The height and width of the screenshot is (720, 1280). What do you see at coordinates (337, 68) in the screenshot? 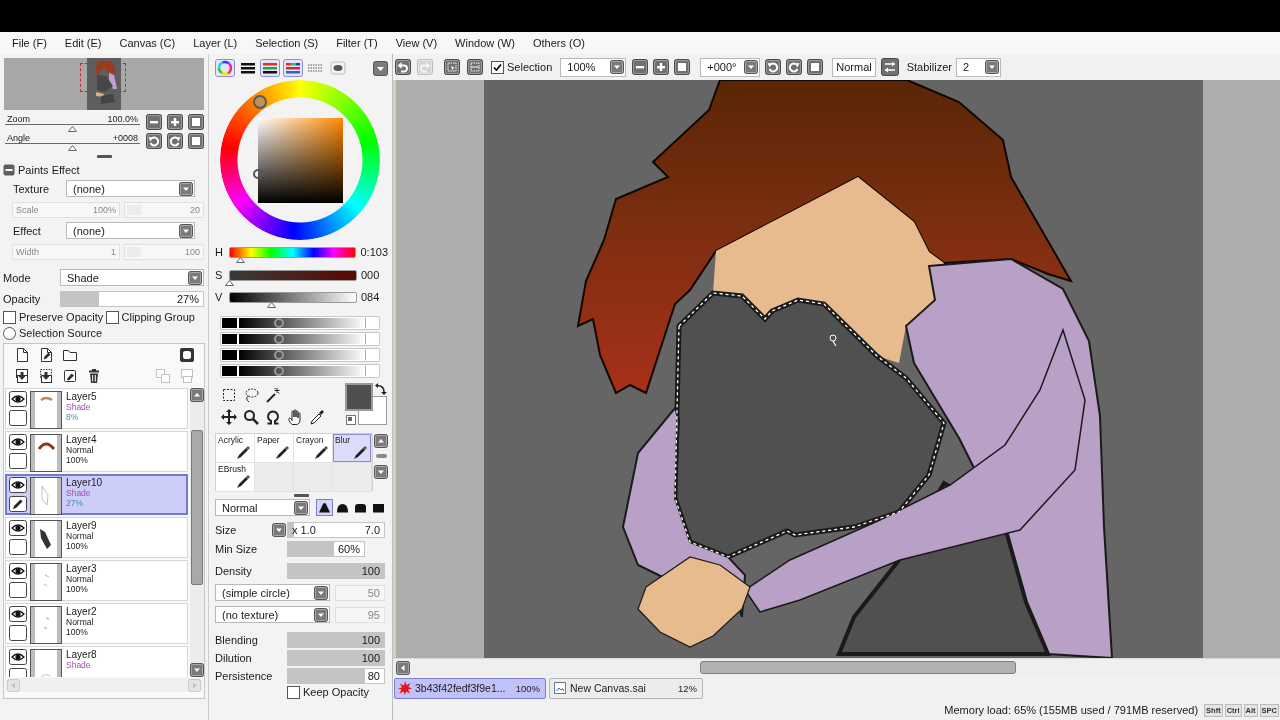
I see `scratchpad-icon` at bounding box center [337, 68].